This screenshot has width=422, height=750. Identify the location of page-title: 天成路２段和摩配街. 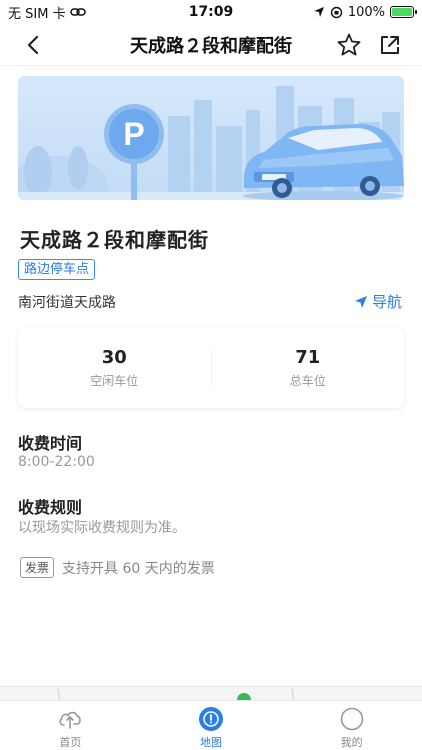
(211, 46).